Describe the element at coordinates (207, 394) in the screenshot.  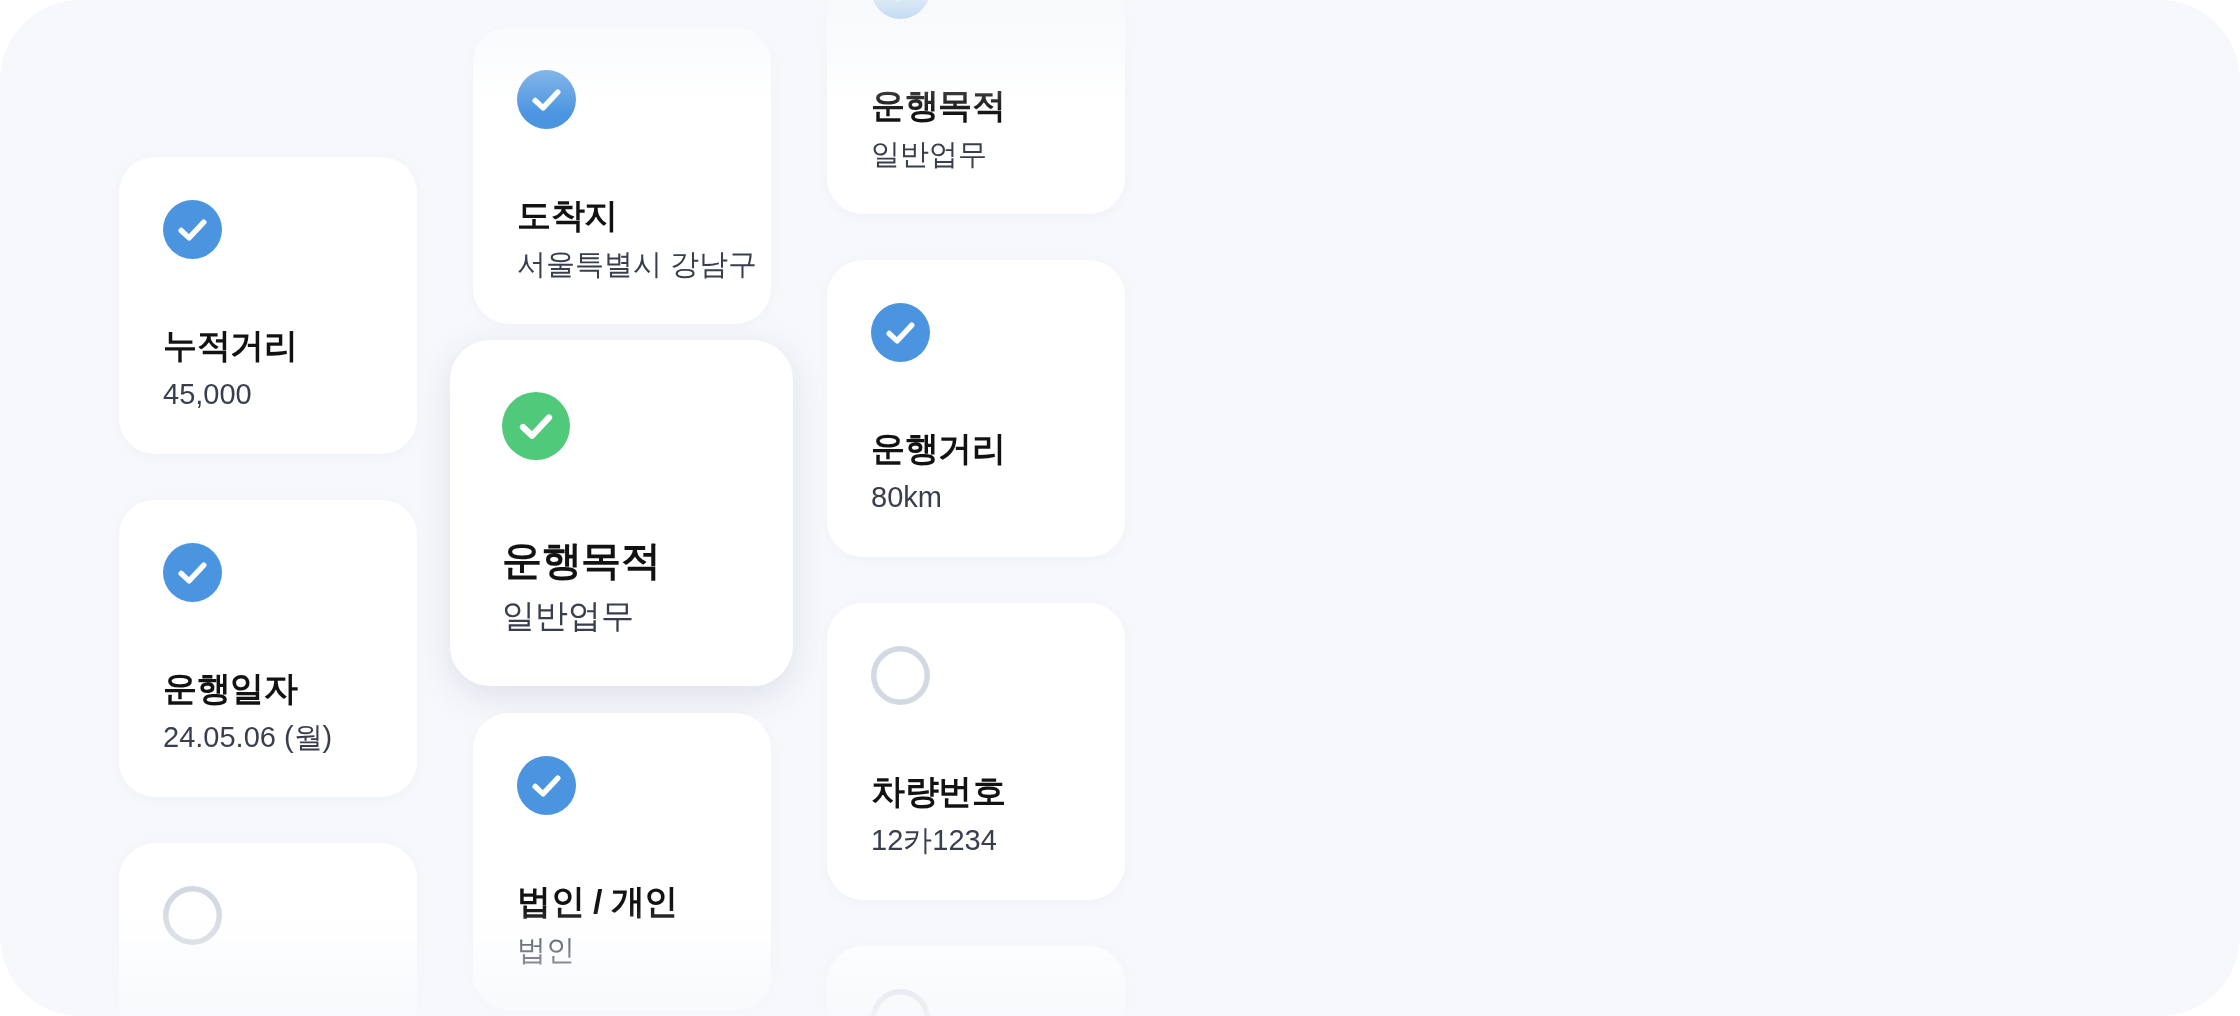
I see `card-value: 45,000` at that location.